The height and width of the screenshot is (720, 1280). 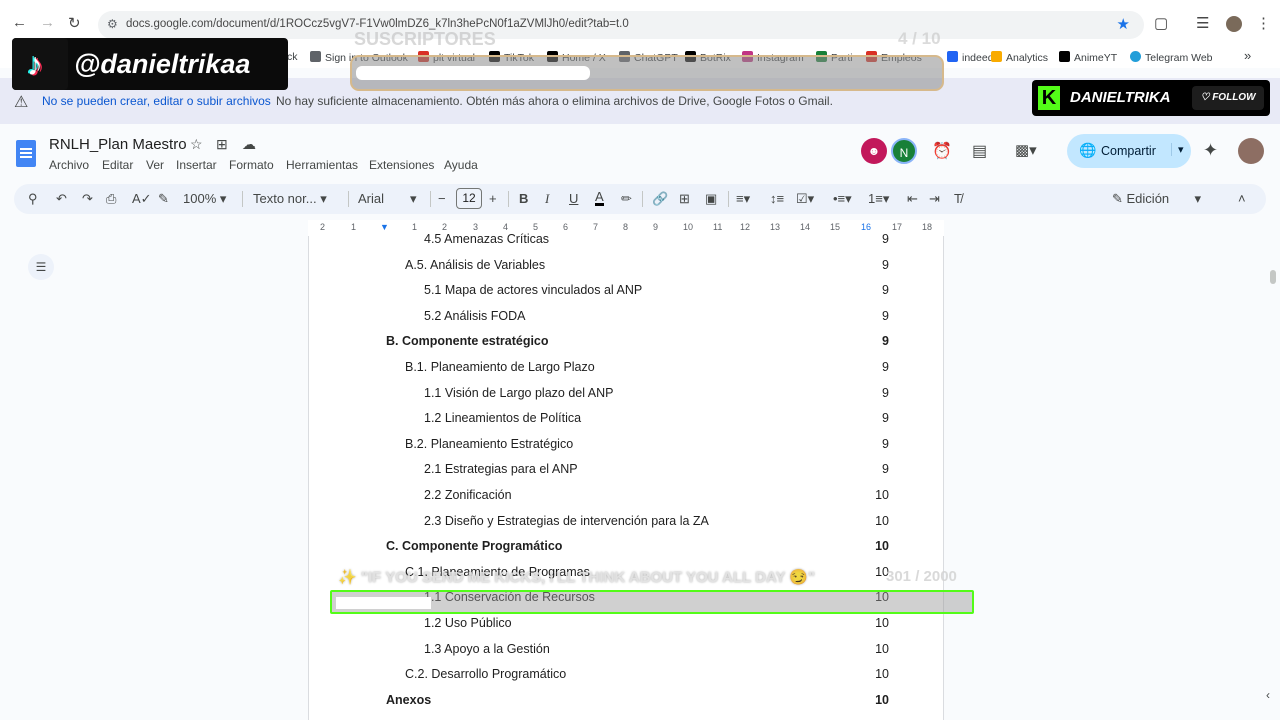 I want to click on docs-logo-icon, so click(x=26, y=153).